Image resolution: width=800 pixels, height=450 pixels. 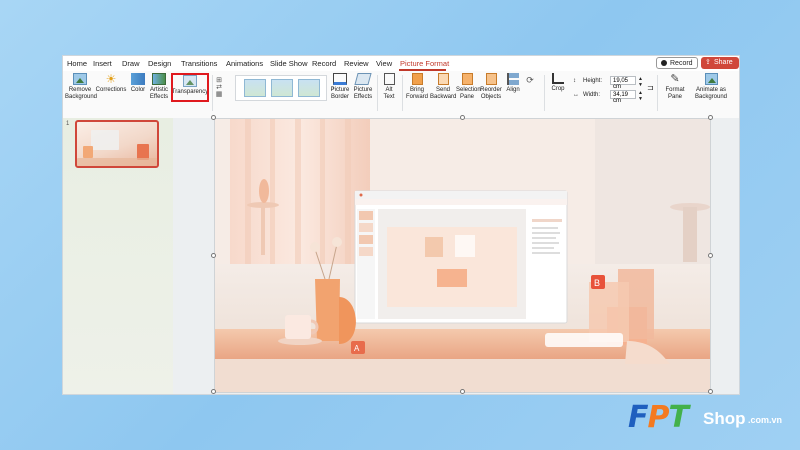 I want to click on reorder-objects-label: Reorder Objects, so click(x=491, y=93).